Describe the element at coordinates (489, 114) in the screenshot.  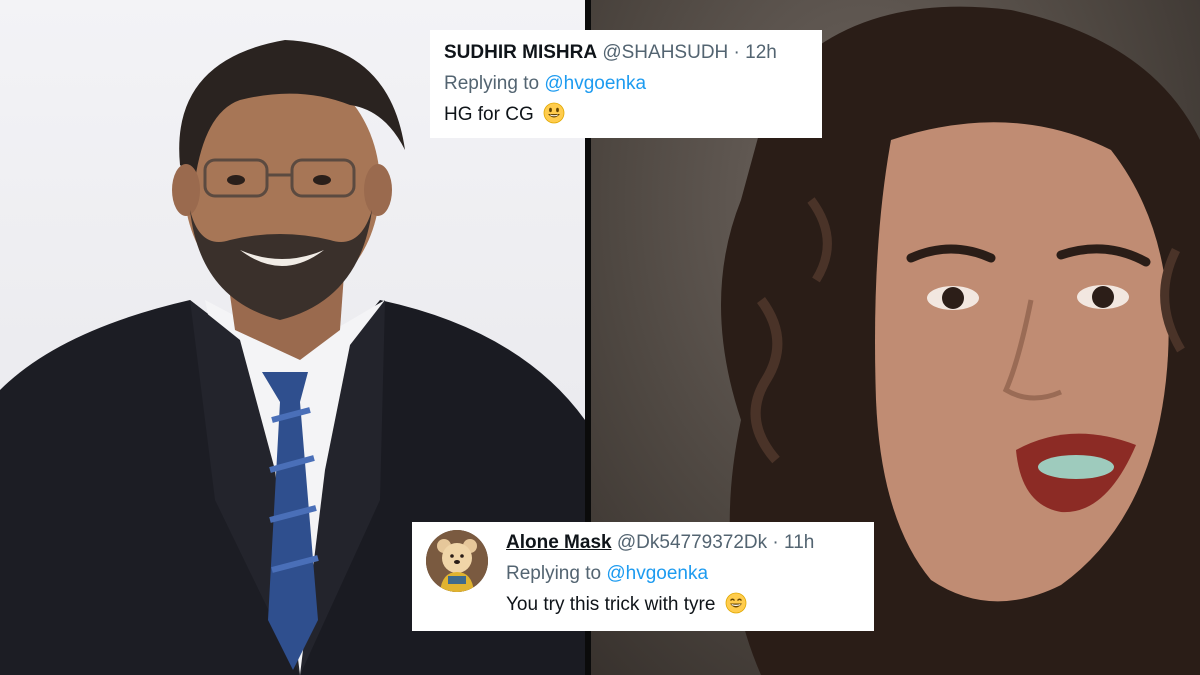
I see `tweet-text: HG for CG` at that location.